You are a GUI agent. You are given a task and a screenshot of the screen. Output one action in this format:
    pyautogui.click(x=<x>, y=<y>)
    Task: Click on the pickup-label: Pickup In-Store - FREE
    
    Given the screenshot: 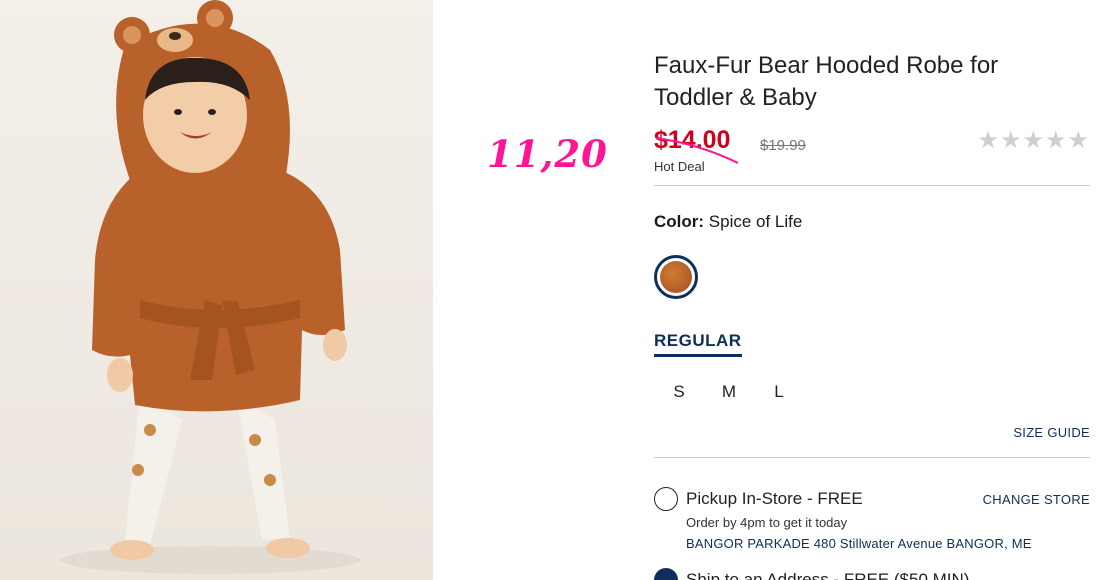 What is the action you would take?
    pyautogui.click(x=774, y=499)
    